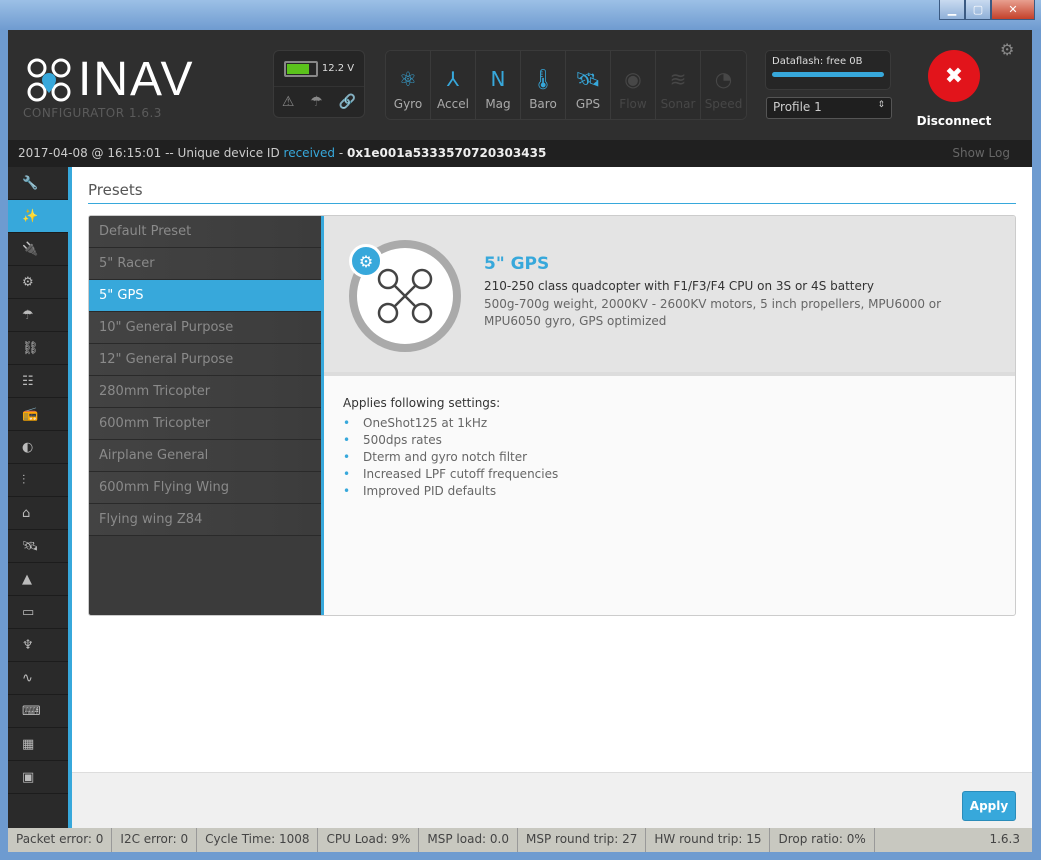 Image resolution: width=1041 pixels, height=860 pixels. What do you see at coordinates (28, 777) in the screenshot?
I see `terminal-icon: ▣` at bounding box center [28, 777].